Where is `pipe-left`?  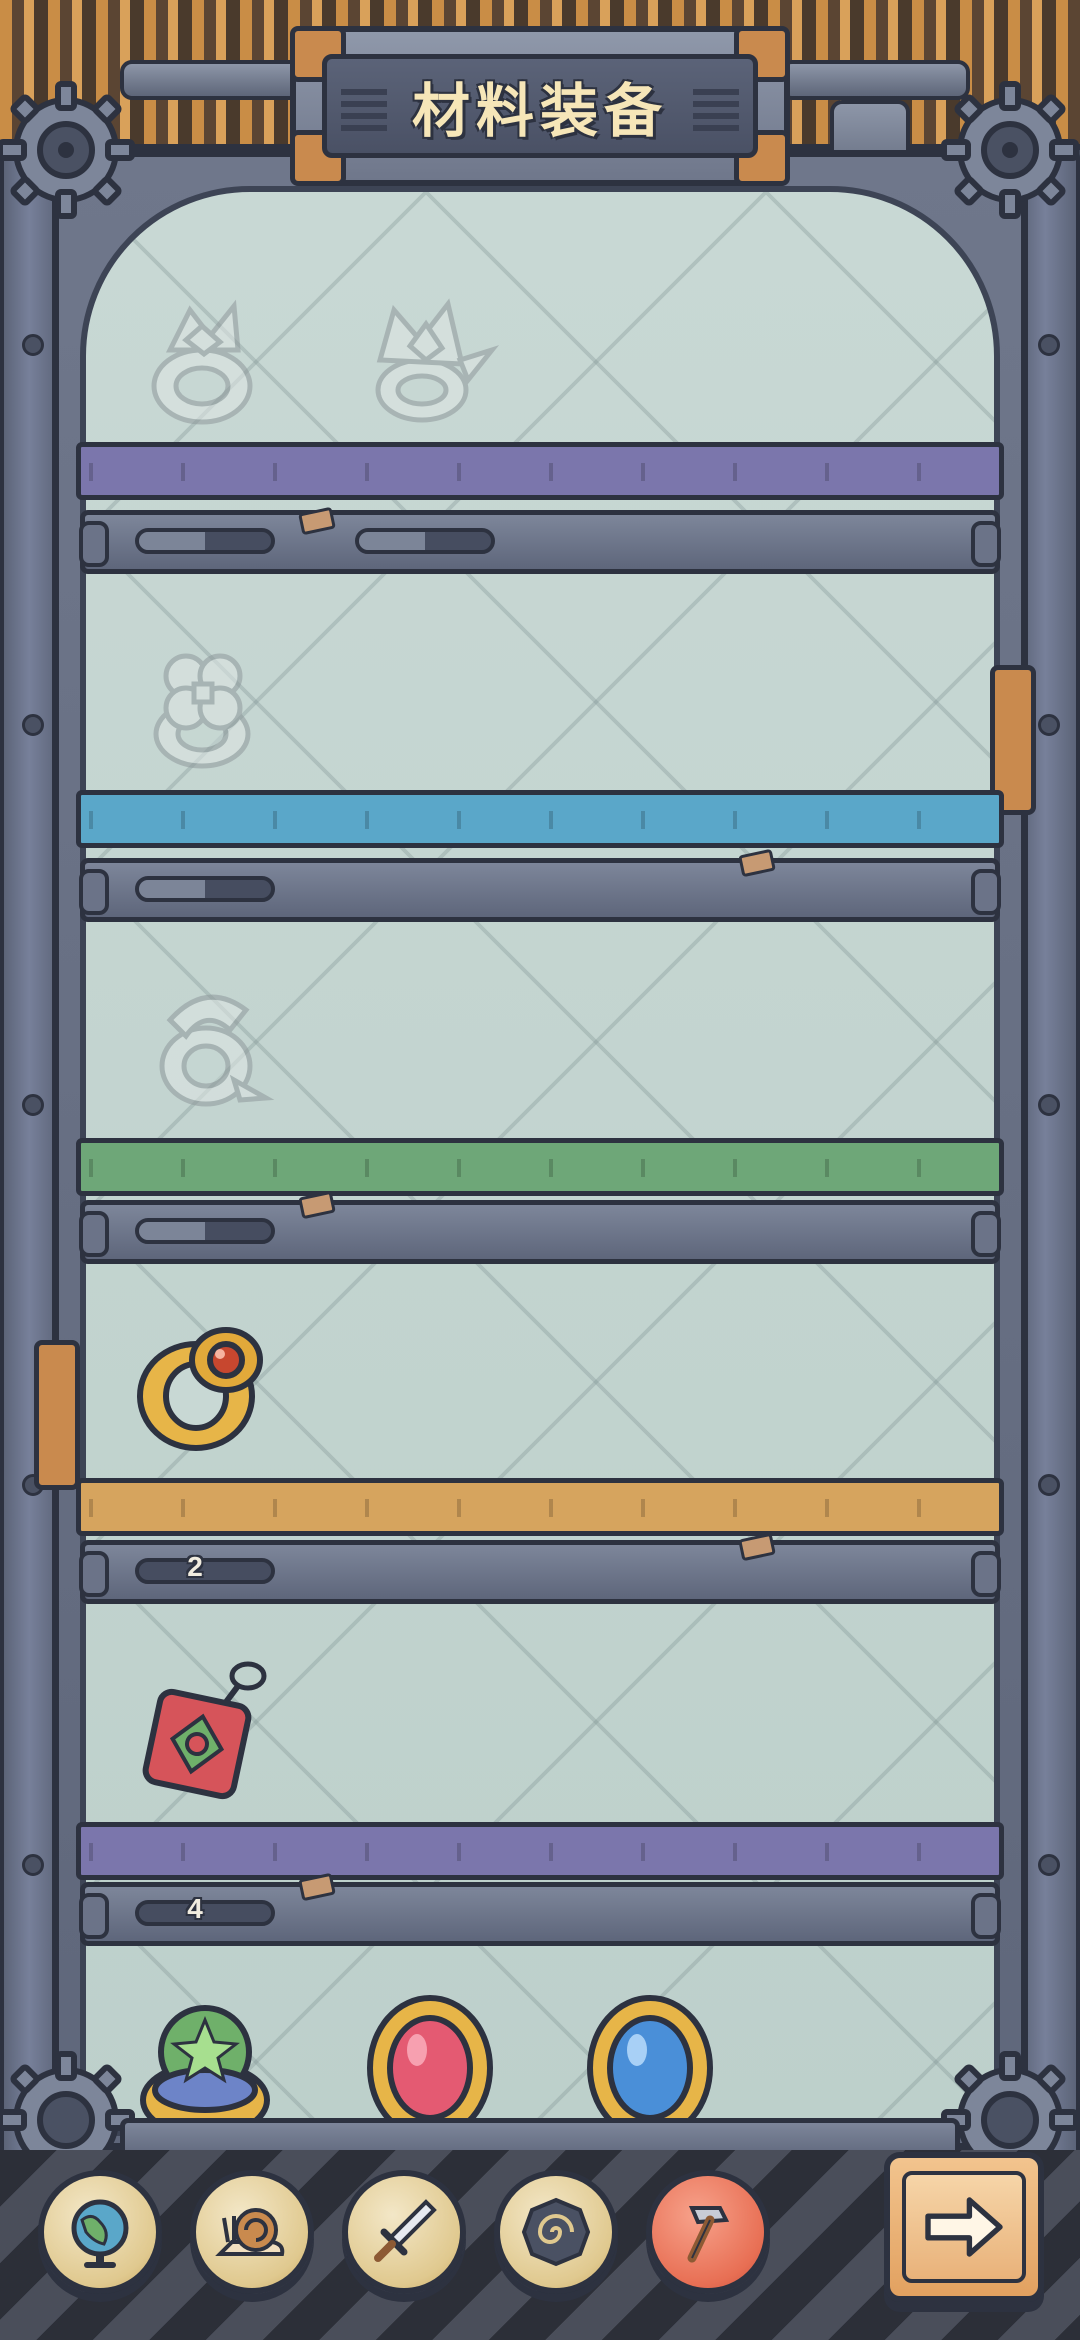
pipe-left is located at coordinates (215, 80).